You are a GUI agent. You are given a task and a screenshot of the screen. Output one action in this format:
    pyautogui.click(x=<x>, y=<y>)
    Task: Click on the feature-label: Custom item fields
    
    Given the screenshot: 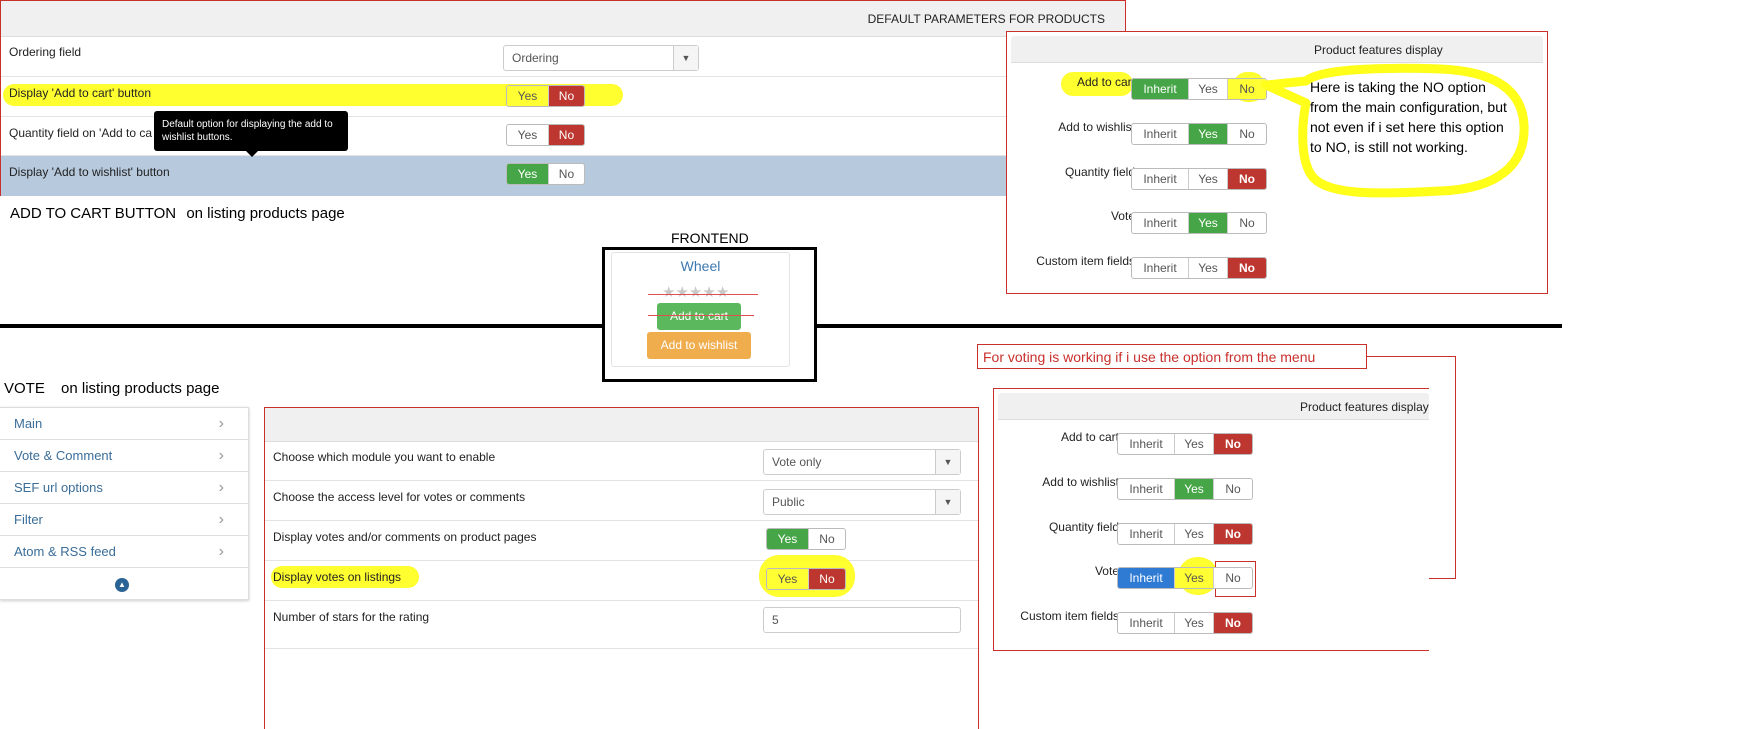 What is the action you would take?
    pyautogui.click(x=1069, y=616)
    